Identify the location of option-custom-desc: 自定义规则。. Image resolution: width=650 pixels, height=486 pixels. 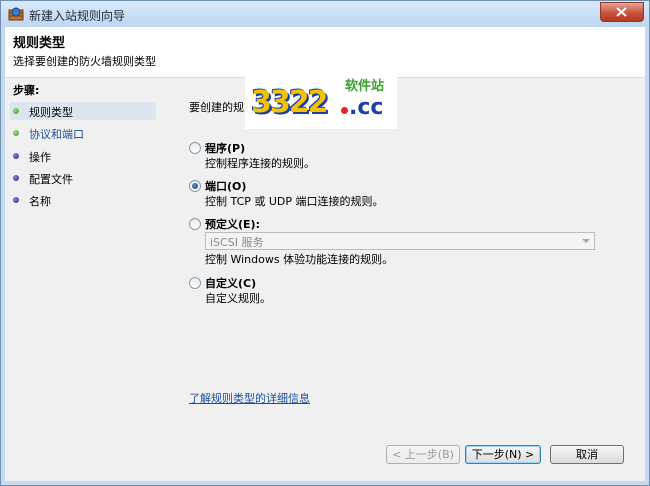
(238, 298).